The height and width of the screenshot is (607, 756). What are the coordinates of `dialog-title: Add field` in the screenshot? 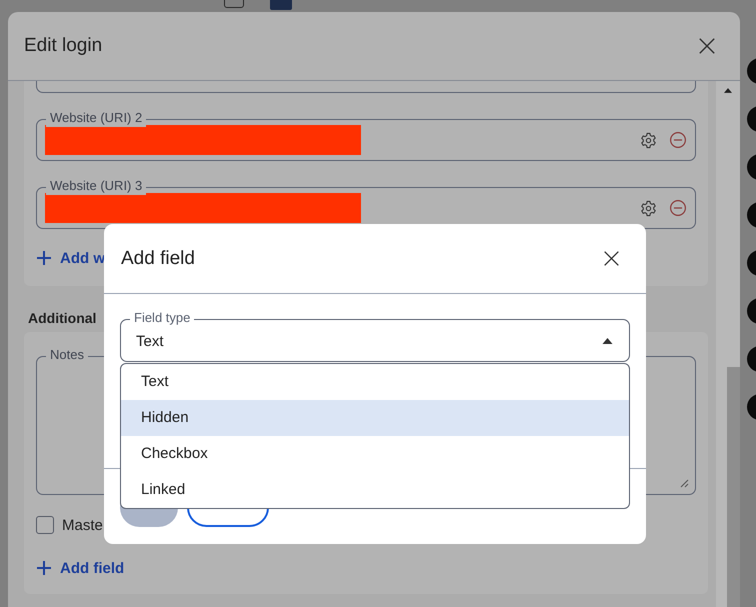 It's located at (158, 259).